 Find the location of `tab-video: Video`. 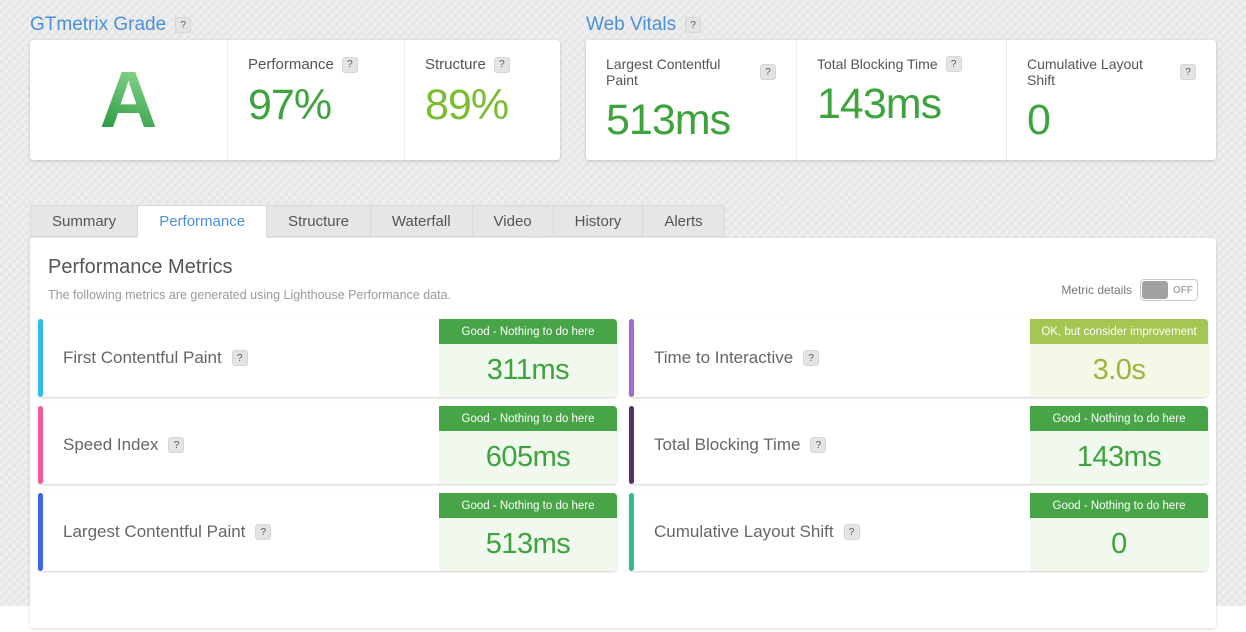

tab-video: Video is located at coordinates (512, 221).